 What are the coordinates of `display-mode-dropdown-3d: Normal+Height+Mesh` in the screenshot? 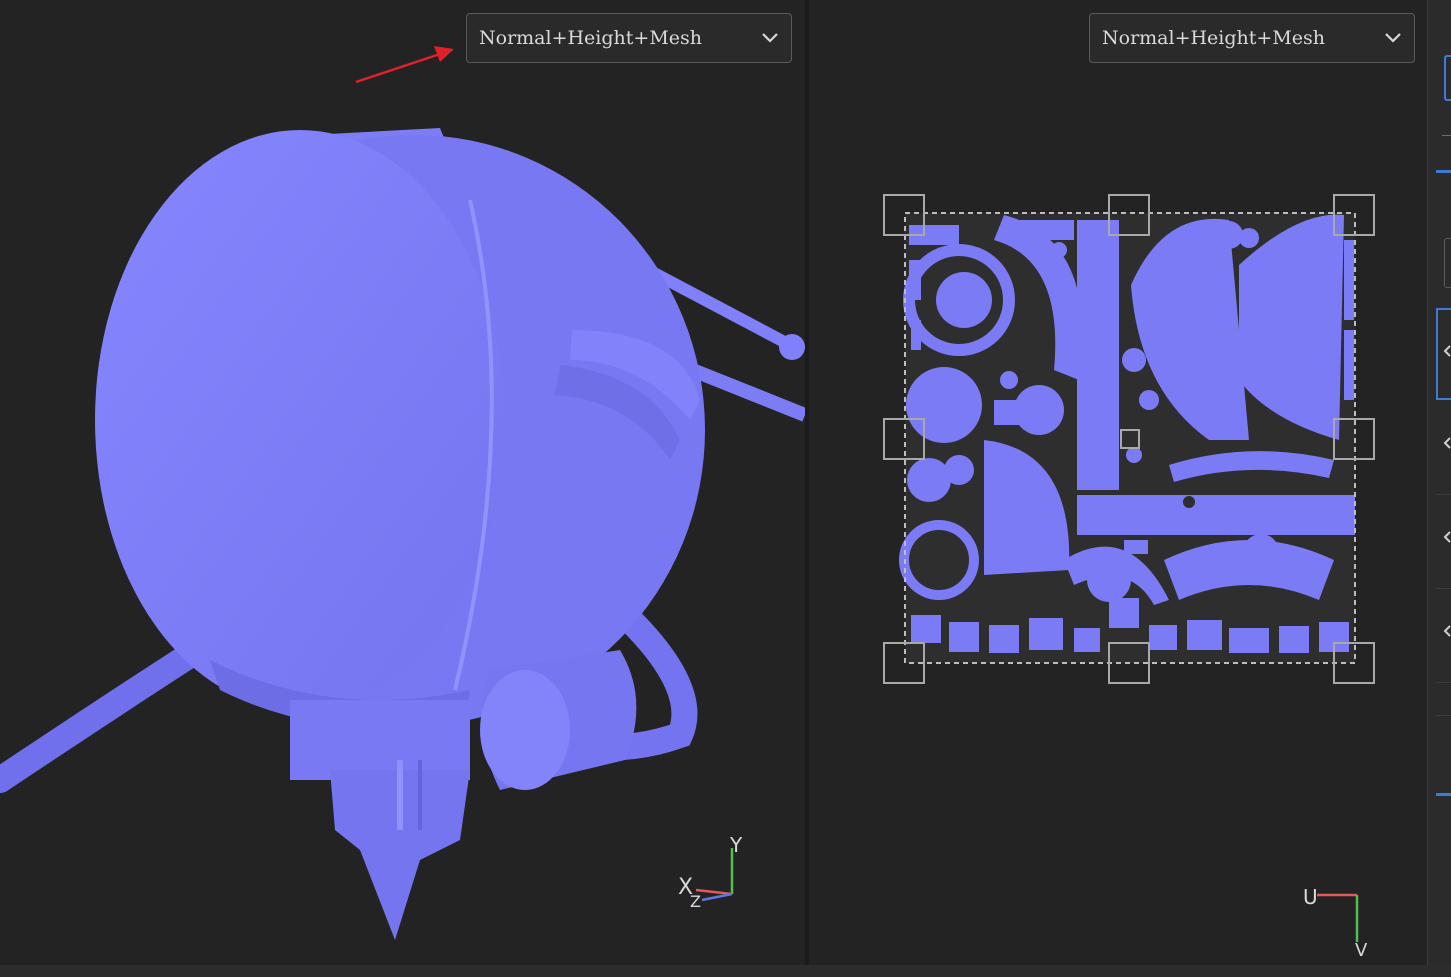 It's located at (629, 38).